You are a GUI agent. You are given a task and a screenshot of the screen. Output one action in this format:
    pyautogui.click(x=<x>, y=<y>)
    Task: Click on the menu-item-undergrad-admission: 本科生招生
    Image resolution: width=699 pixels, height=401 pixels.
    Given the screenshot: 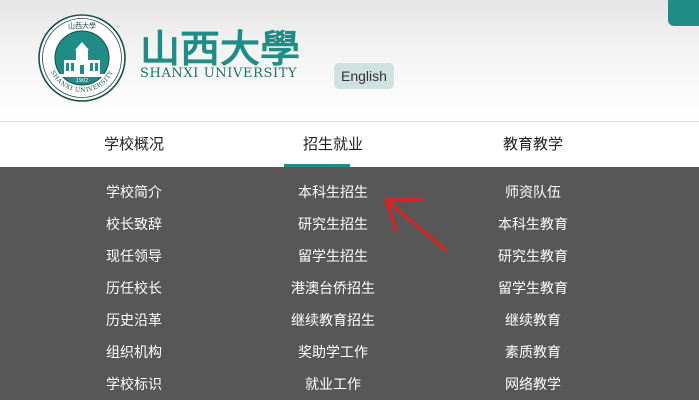 What is the action you would take?
    pyautogui.click(x=333, y=193)
    